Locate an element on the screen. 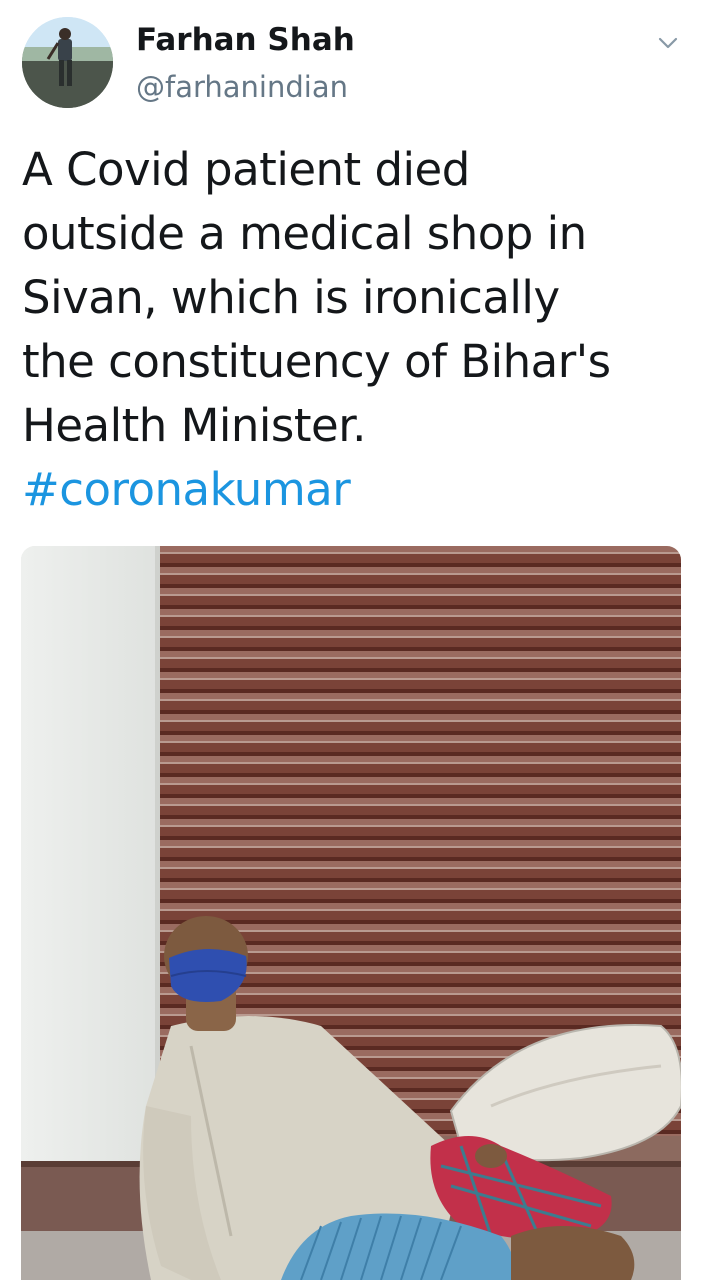 The image size is (701, 1280). author-avatar is located at coordinates (67, 62).